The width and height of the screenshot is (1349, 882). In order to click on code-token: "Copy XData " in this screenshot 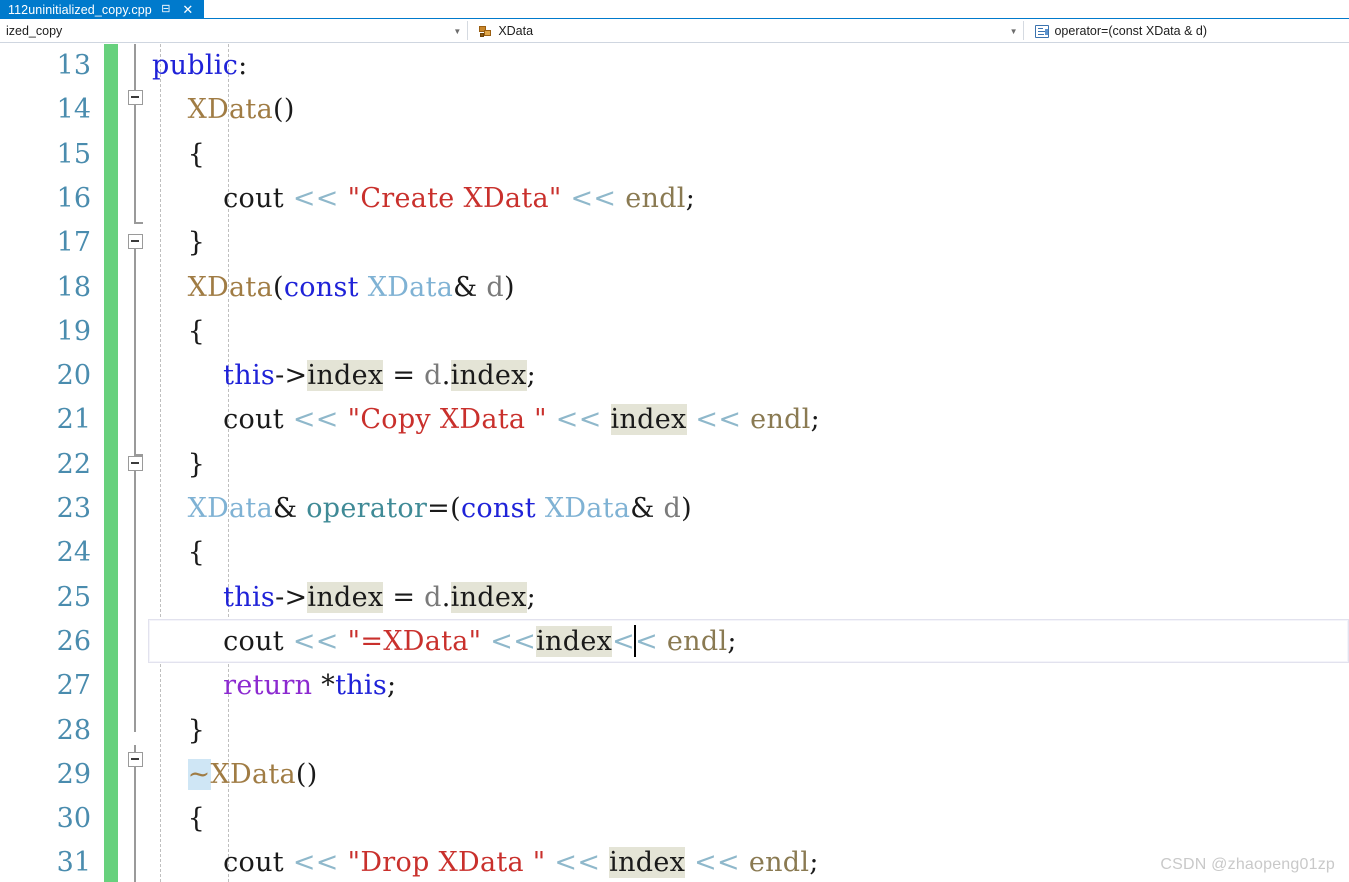, I will do `click(447, 420)`.